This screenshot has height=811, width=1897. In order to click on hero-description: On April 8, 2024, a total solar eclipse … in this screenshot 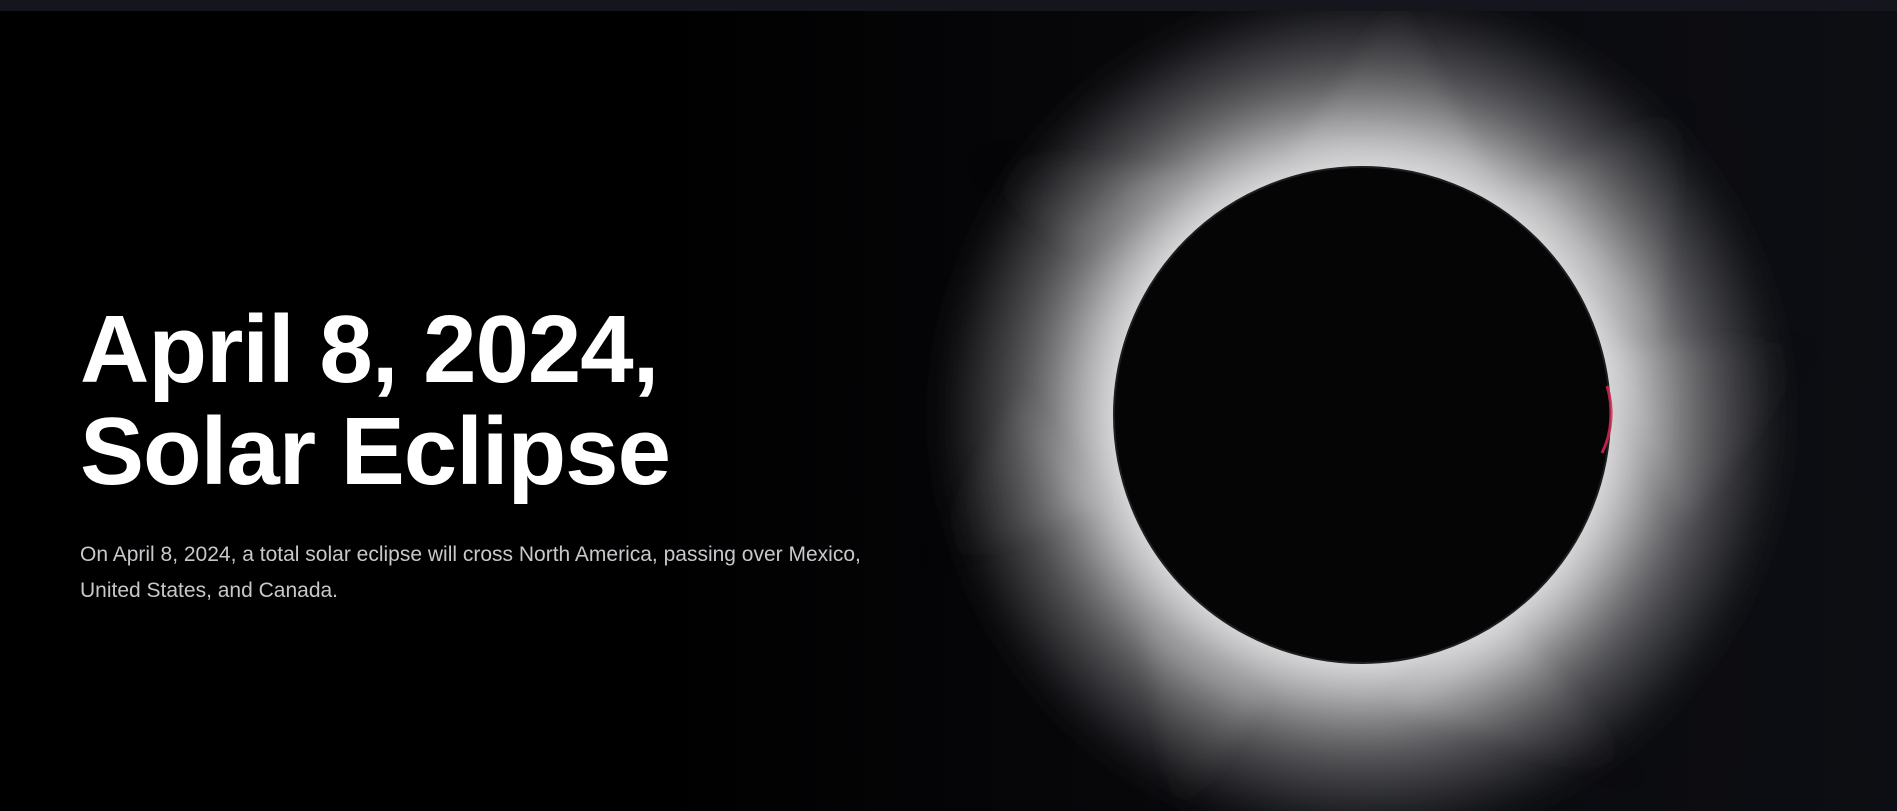, I will do `click(470, 572)`.